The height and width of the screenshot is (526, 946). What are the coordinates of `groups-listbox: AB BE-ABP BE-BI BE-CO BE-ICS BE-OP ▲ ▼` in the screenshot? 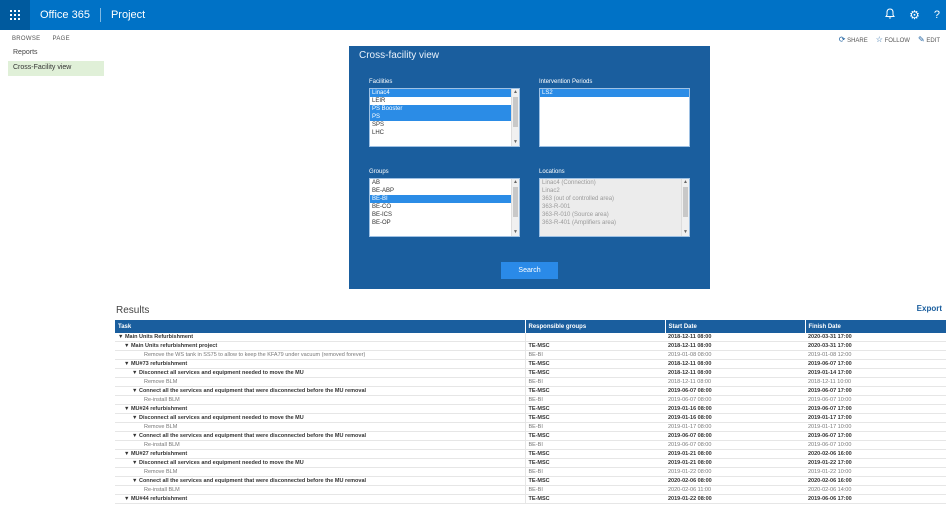 It's located at (444, 207).